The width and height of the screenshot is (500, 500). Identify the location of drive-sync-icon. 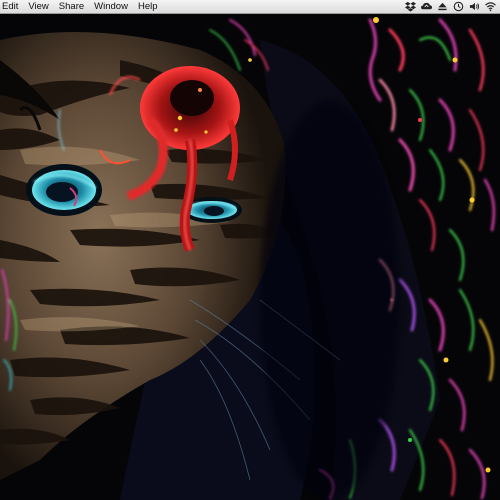
(426, 6).